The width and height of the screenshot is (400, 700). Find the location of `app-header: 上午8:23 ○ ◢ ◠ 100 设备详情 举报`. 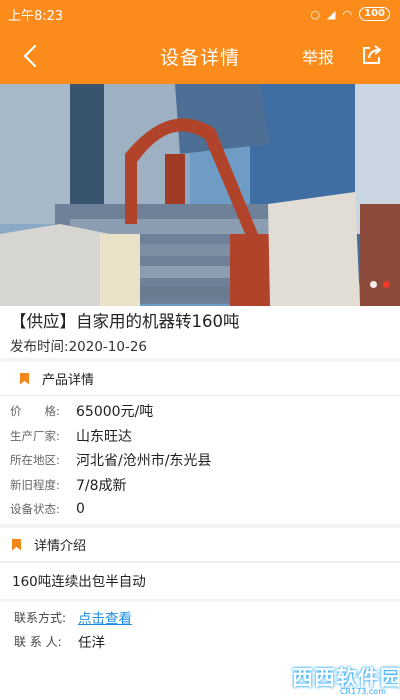

app-header: 上午8:23 ○ ◢ ◠ 100 设备详情 举报 is located at coordinates (200, 42).